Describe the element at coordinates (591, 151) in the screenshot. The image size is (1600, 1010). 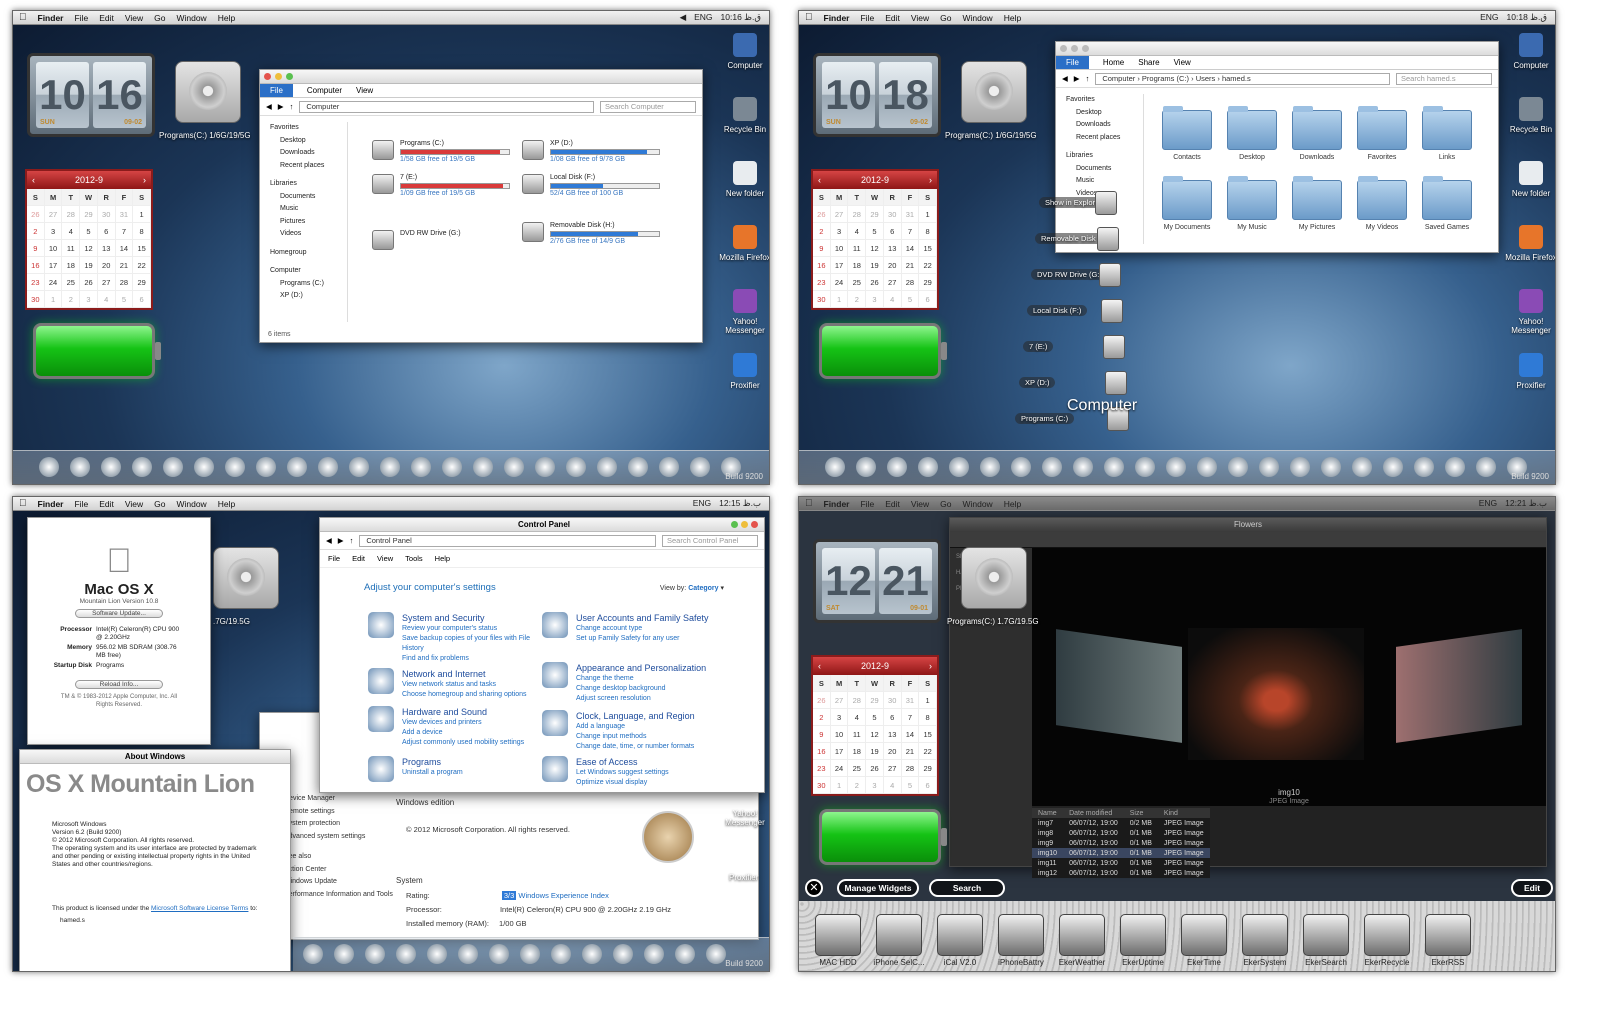
I see `drive-item: XP (D:) 1/08 GB free of 9/78 GB` at that location.